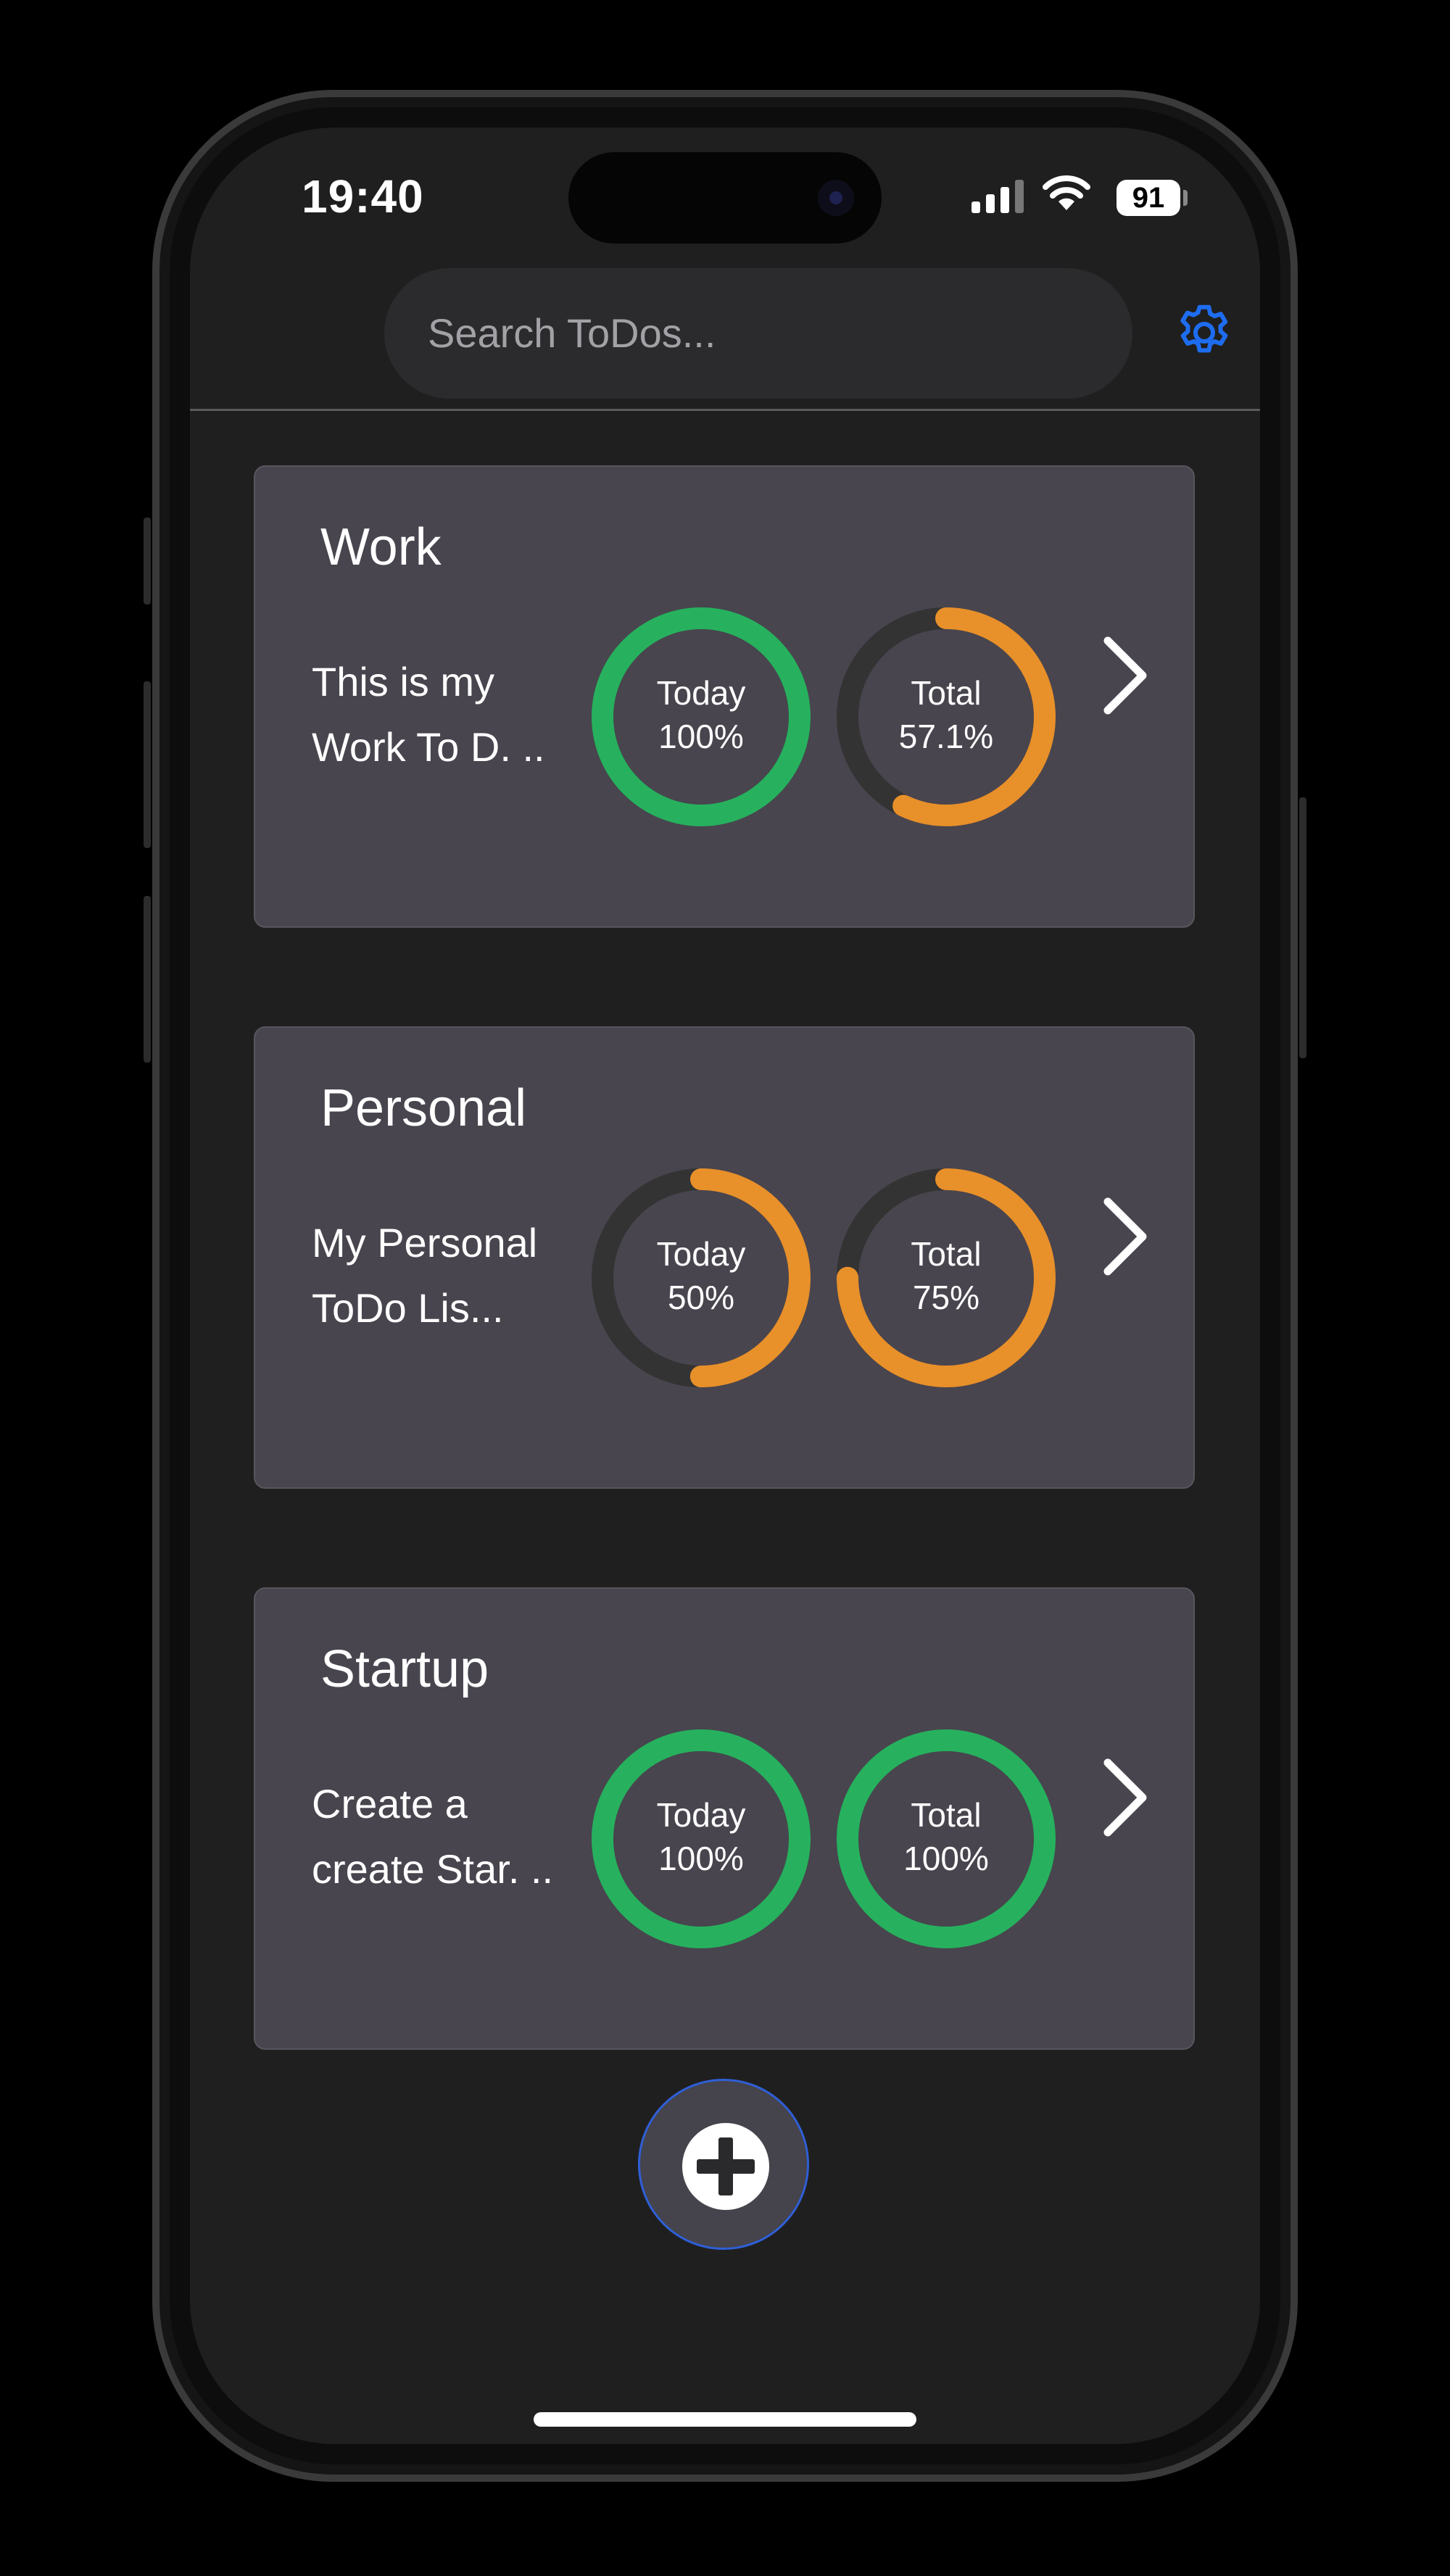  What do you see at coordinates (423, 1108) in the screenshot?
I see `list-title: Personal` at bounding box center [423, 1108].